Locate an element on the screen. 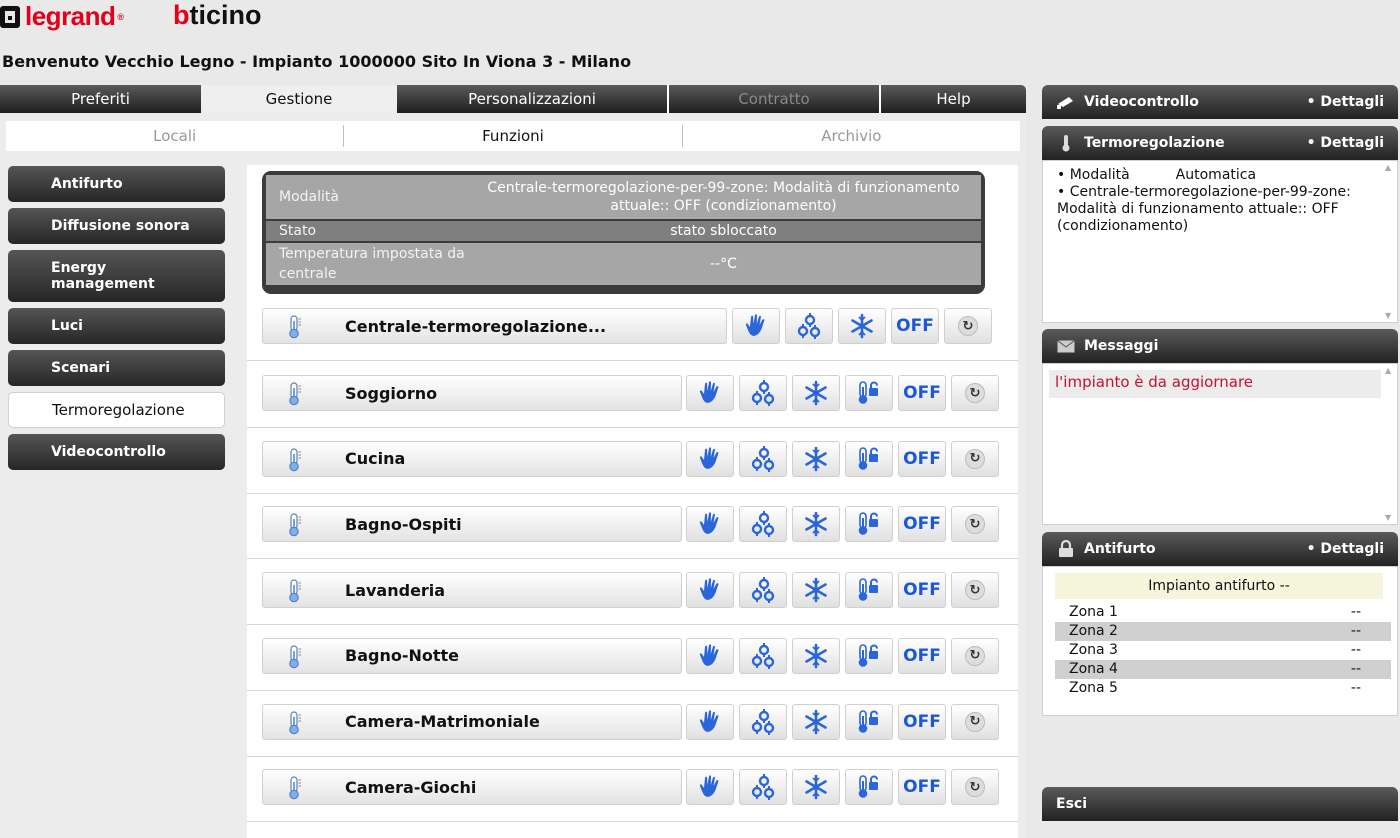 Image resolution: width=1400 pixels, height=838 pixels. side-item-scenari: Scenari is located at coordinates (116, 368).